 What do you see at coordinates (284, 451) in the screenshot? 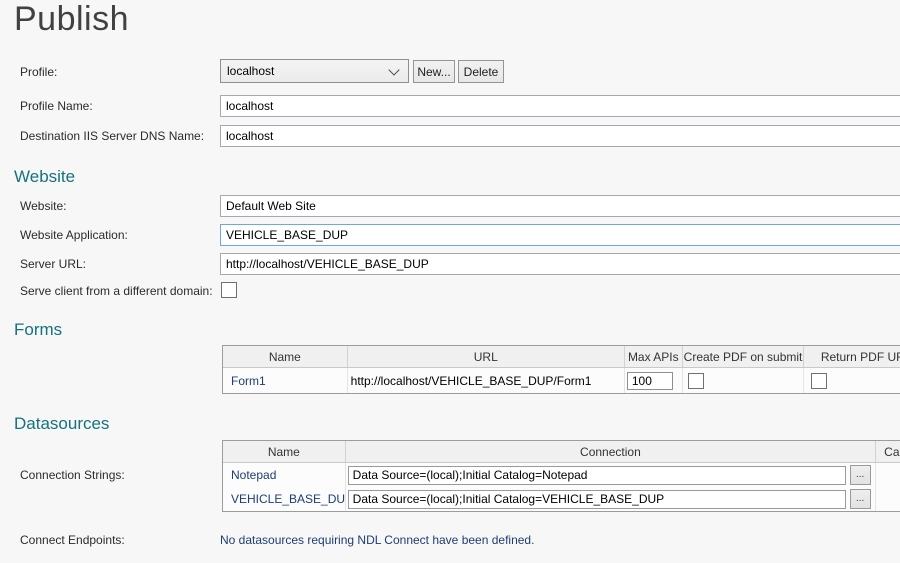
I see `datasources-col-name: Name` at bounding box center [284, 451].